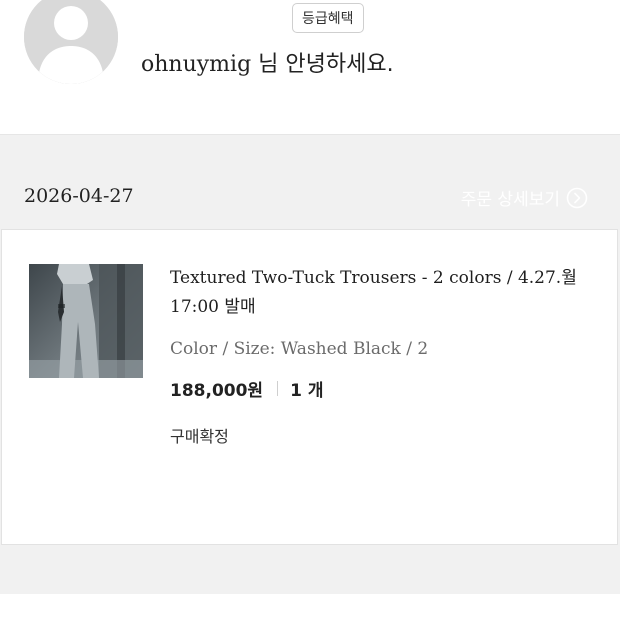 Image resolution: width=620 pixels, height=620 pixels. I want to click on greeting-text: ohnuymig 님 안녕하세요., so click(267, 62).